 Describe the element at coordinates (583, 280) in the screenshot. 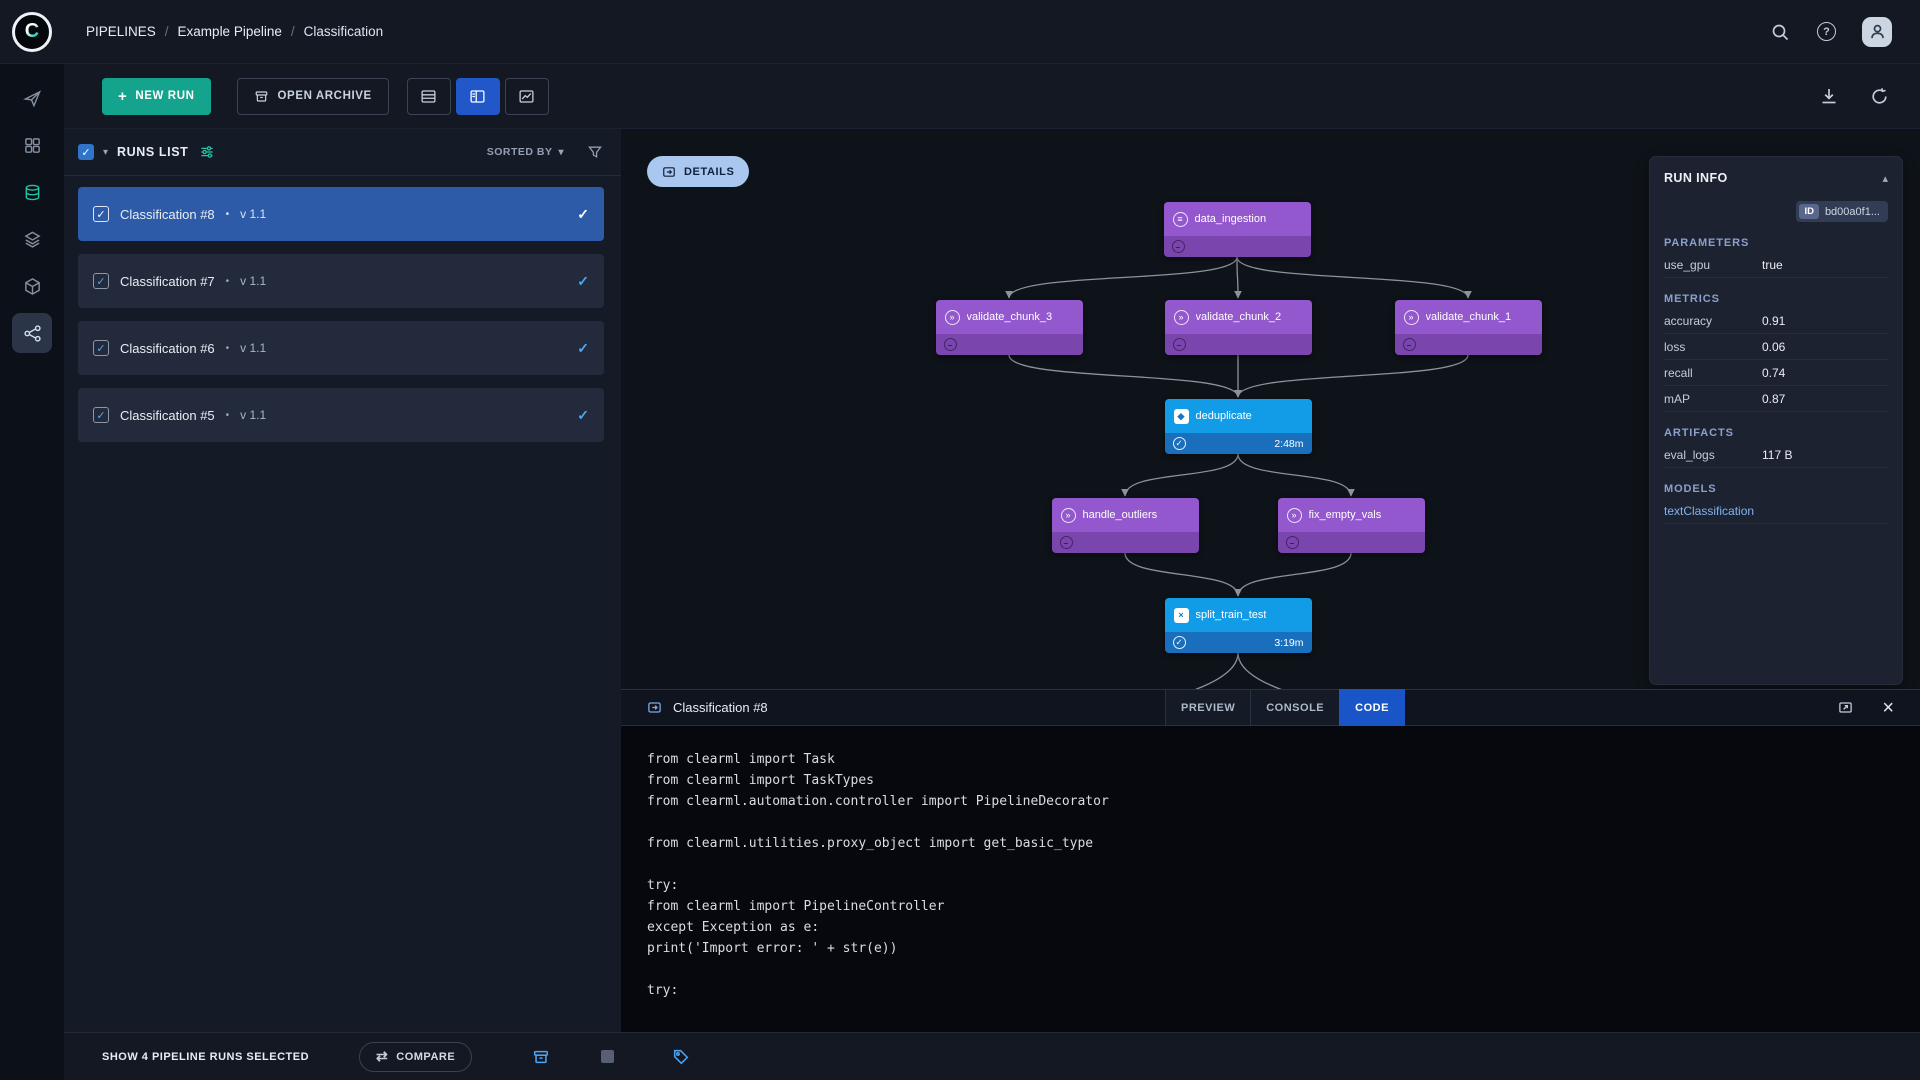

I see `run-status-check-icon: ✓` at that location.